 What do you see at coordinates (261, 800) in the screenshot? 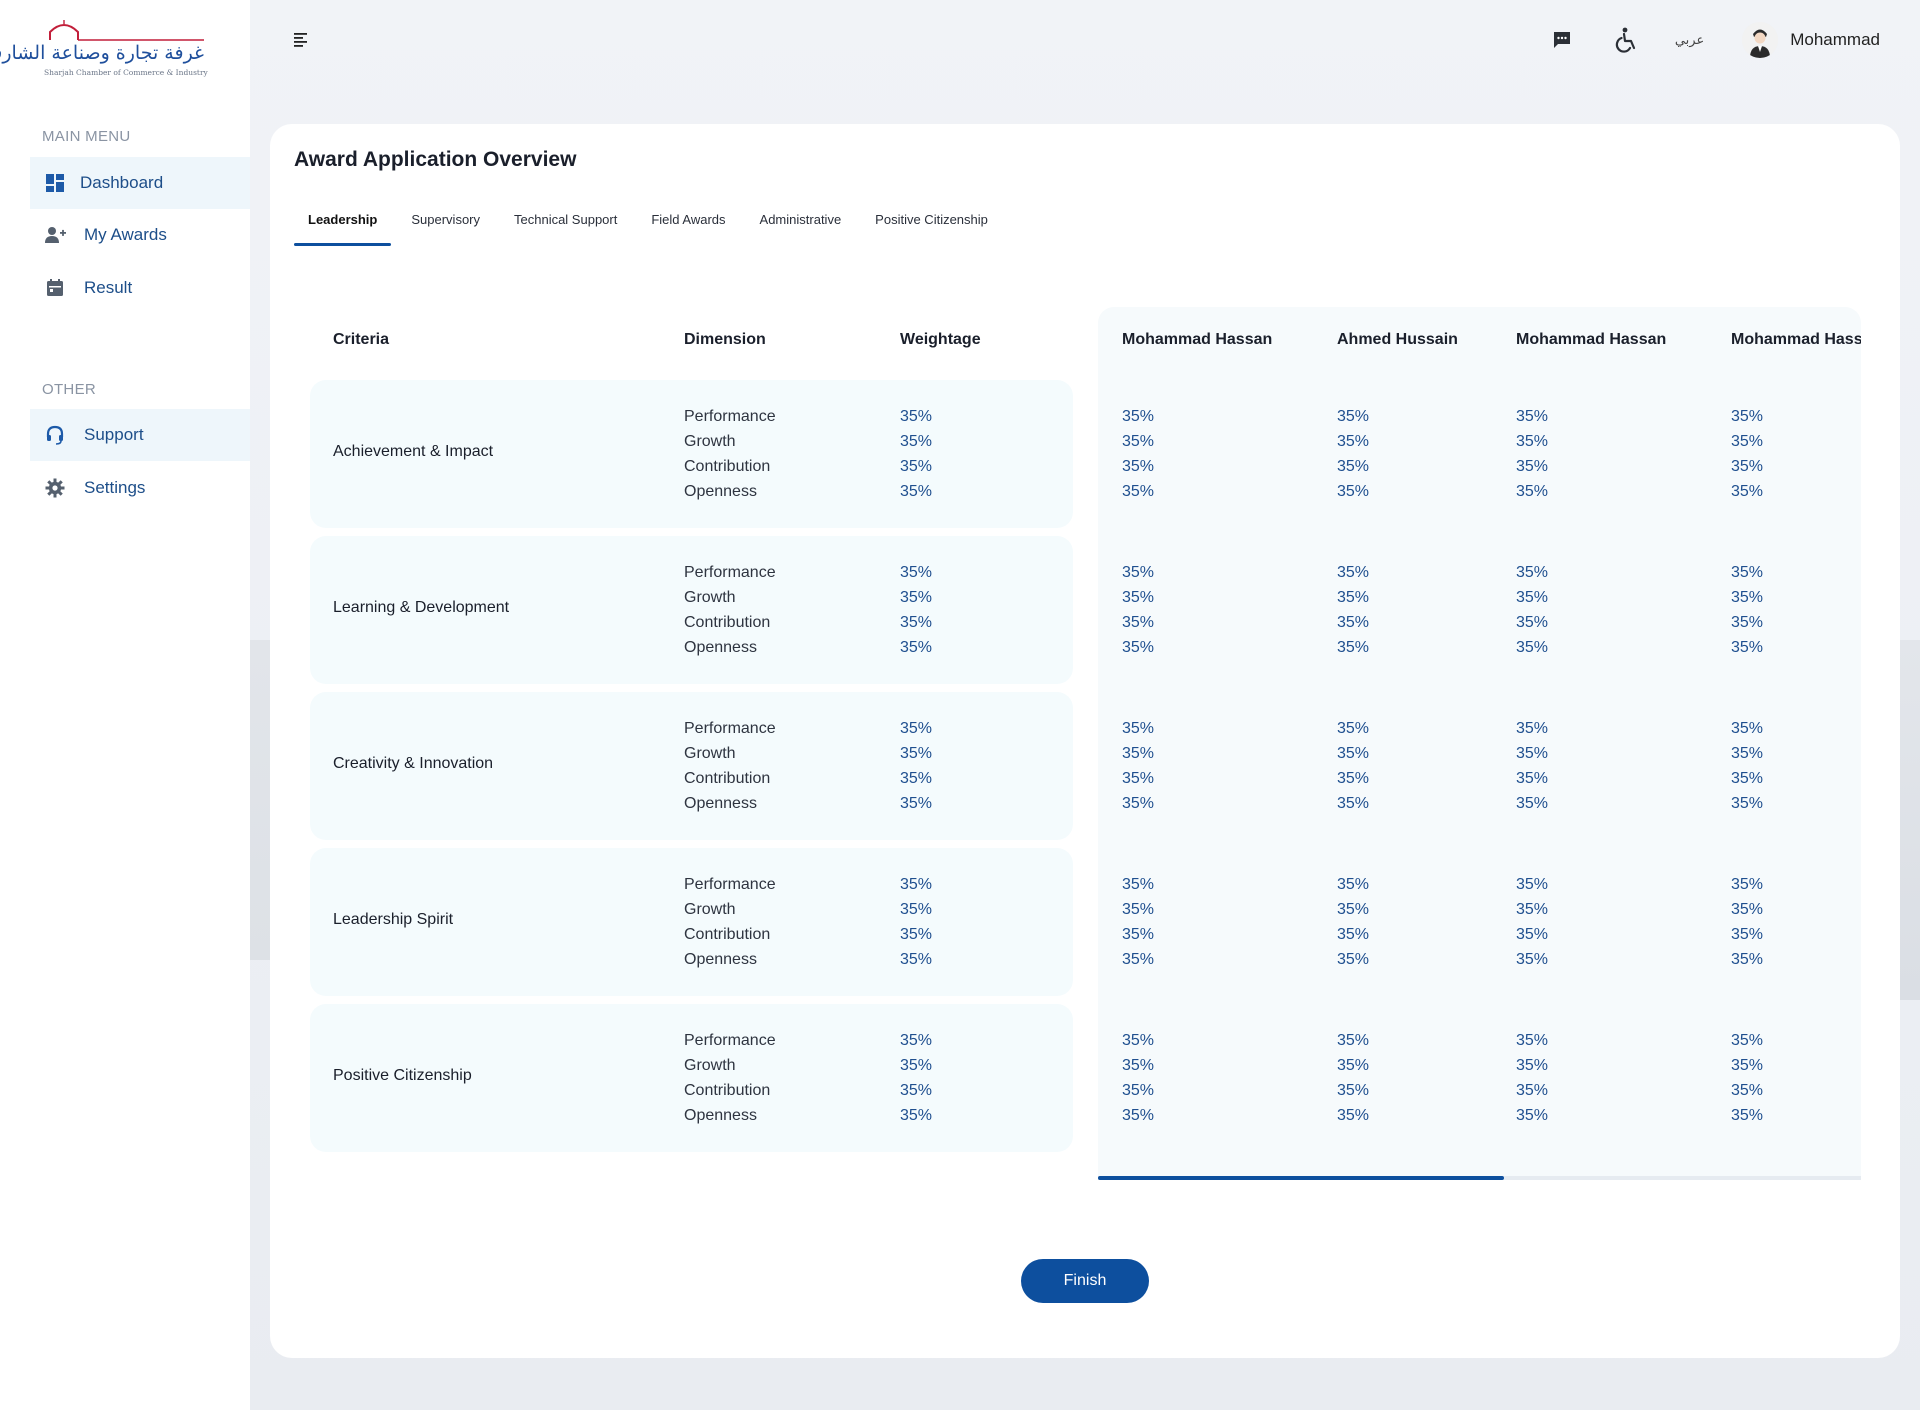
I see `background-decoration` at bounding box center [261, 800].